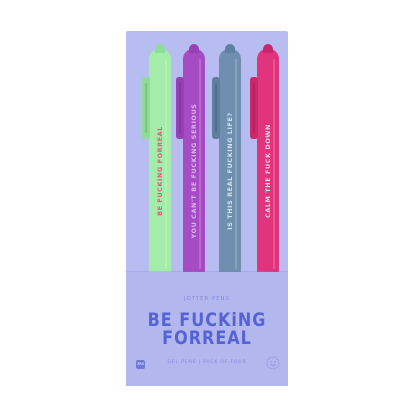 Image resolution: width=416 pixels, height=416 pixels. What do you see at coordinates (160, 171) in the screenshot?
I see `pen-label: BE FUCKING FORREAL` at bounding box center [160, 171].